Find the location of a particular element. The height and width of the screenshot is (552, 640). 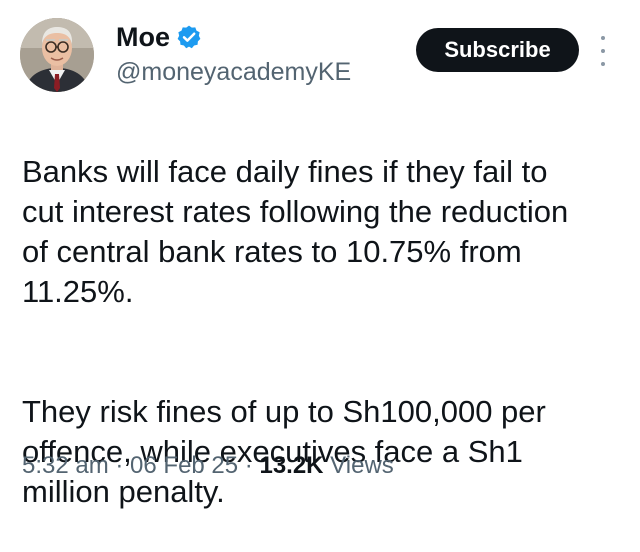

tweet-time: 5:32 am is located at coordinates (65, 465).